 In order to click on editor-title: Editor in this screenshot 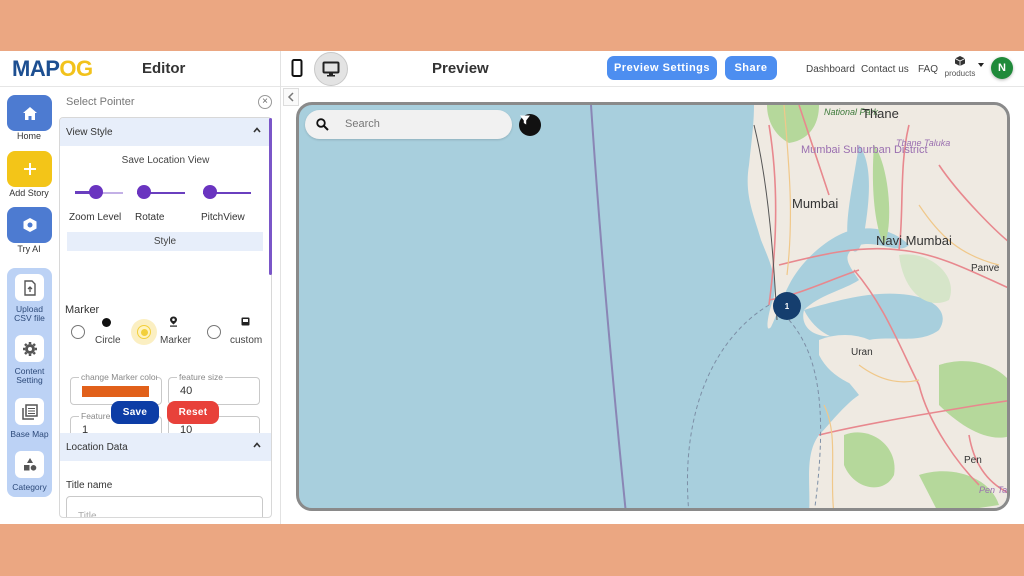, I will do `click(164, 68)`.